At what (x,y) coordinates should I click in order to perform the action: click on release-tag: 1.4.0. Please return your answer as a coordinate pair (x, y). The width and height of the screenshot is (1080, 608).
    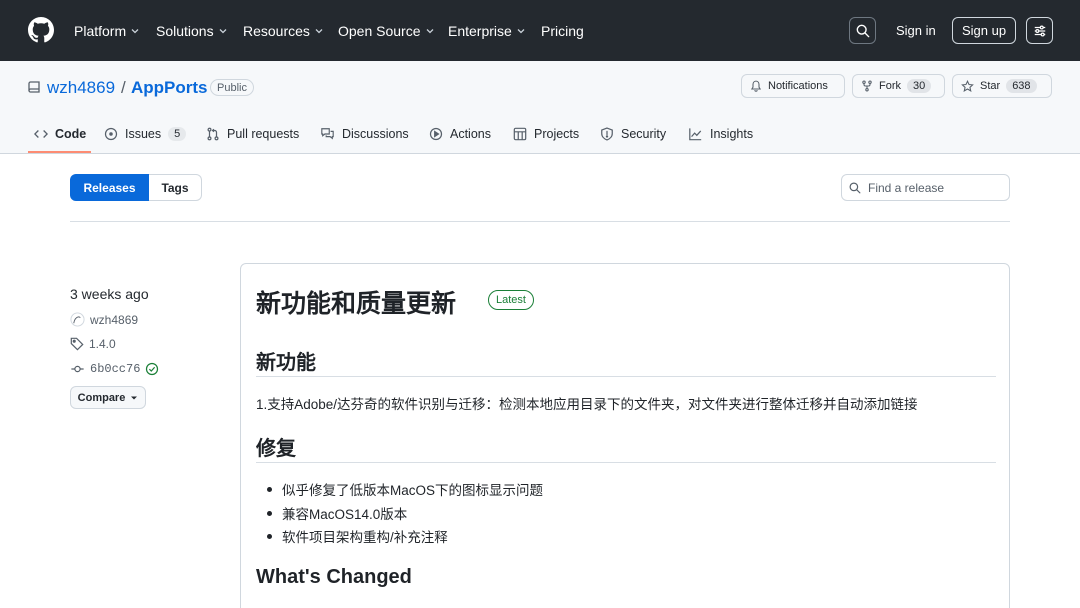
    Looking at the image, I should click on (93, 344).